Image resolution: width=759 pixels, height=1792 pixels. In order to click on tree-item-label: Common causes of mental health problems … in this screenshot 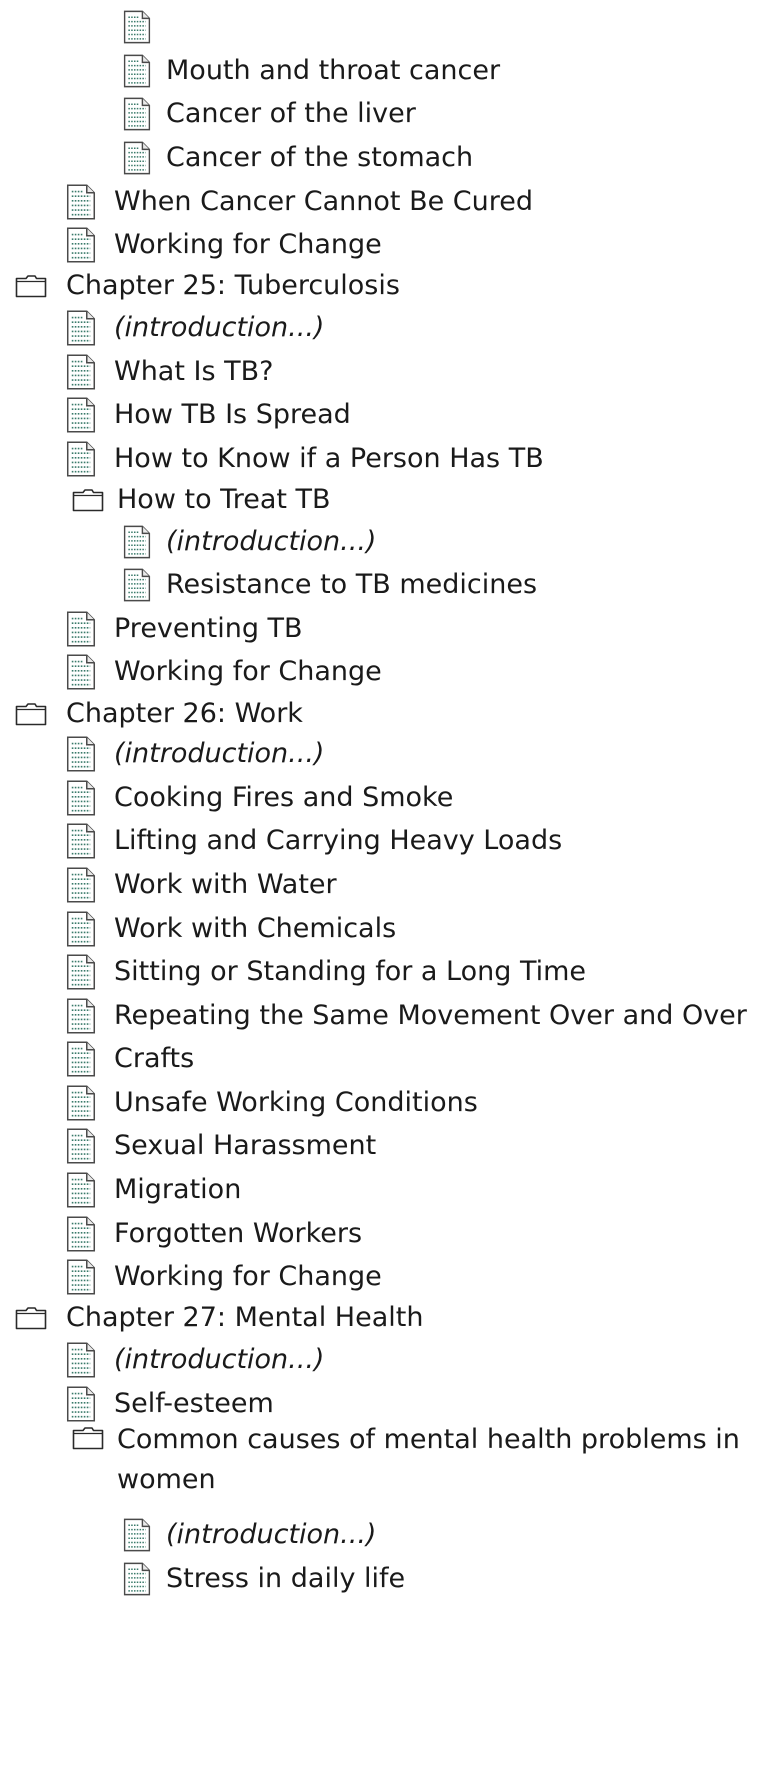, I will do `click(432, 1460)`.